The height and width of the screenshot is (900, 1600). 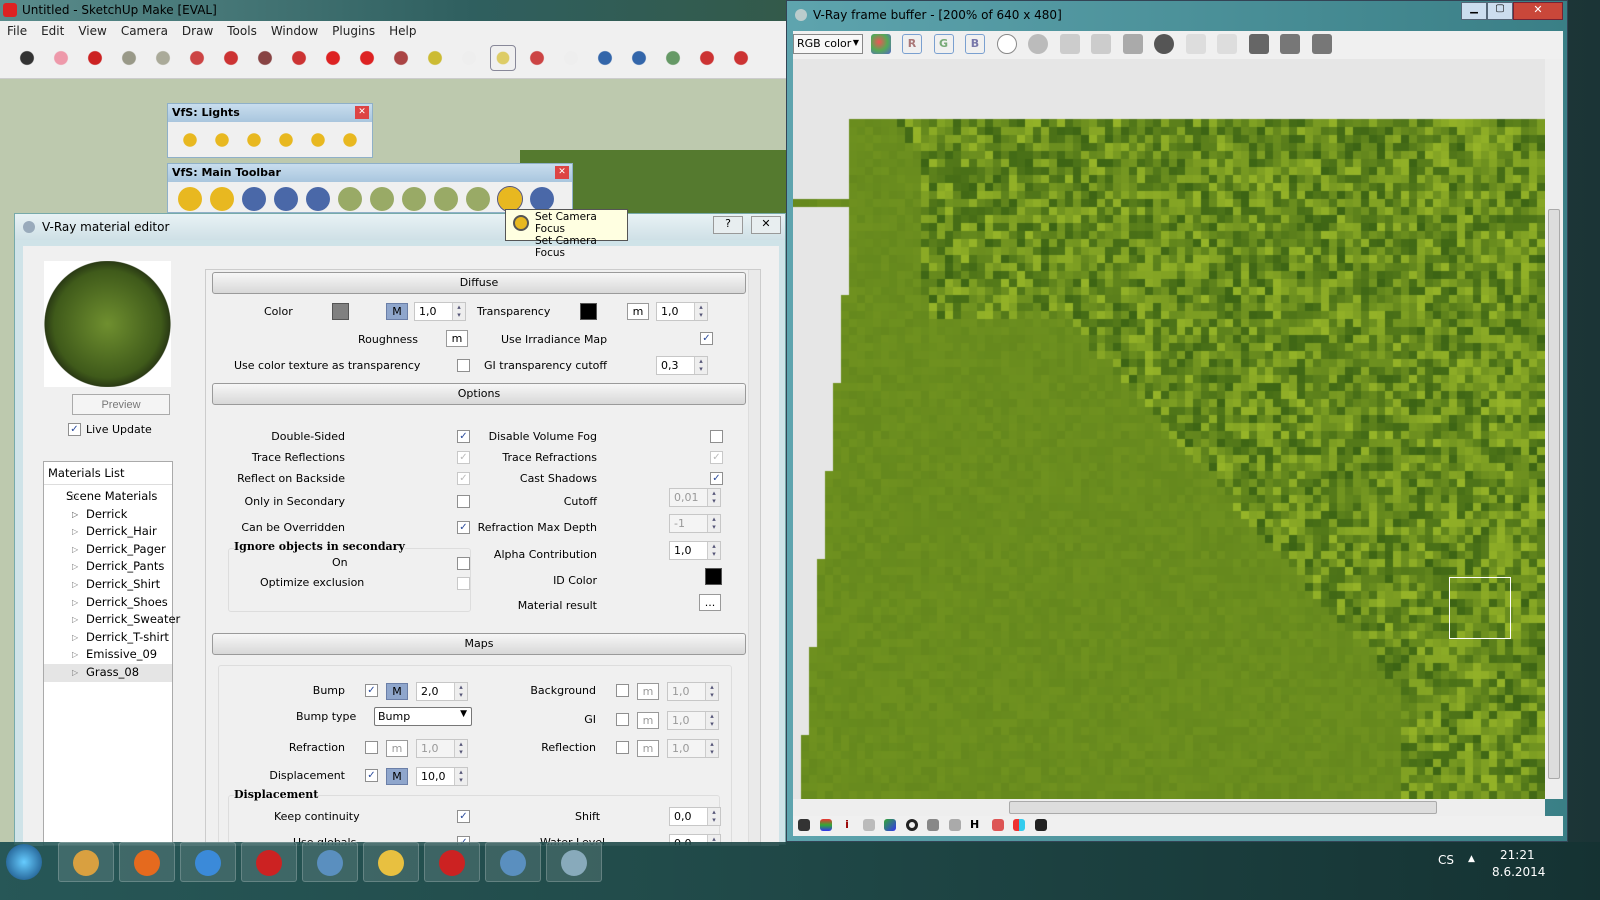 What do you see at coordinates (713, 576) in the screenshot?
I see `id-color-swatch` at bounding box center [713, 576].